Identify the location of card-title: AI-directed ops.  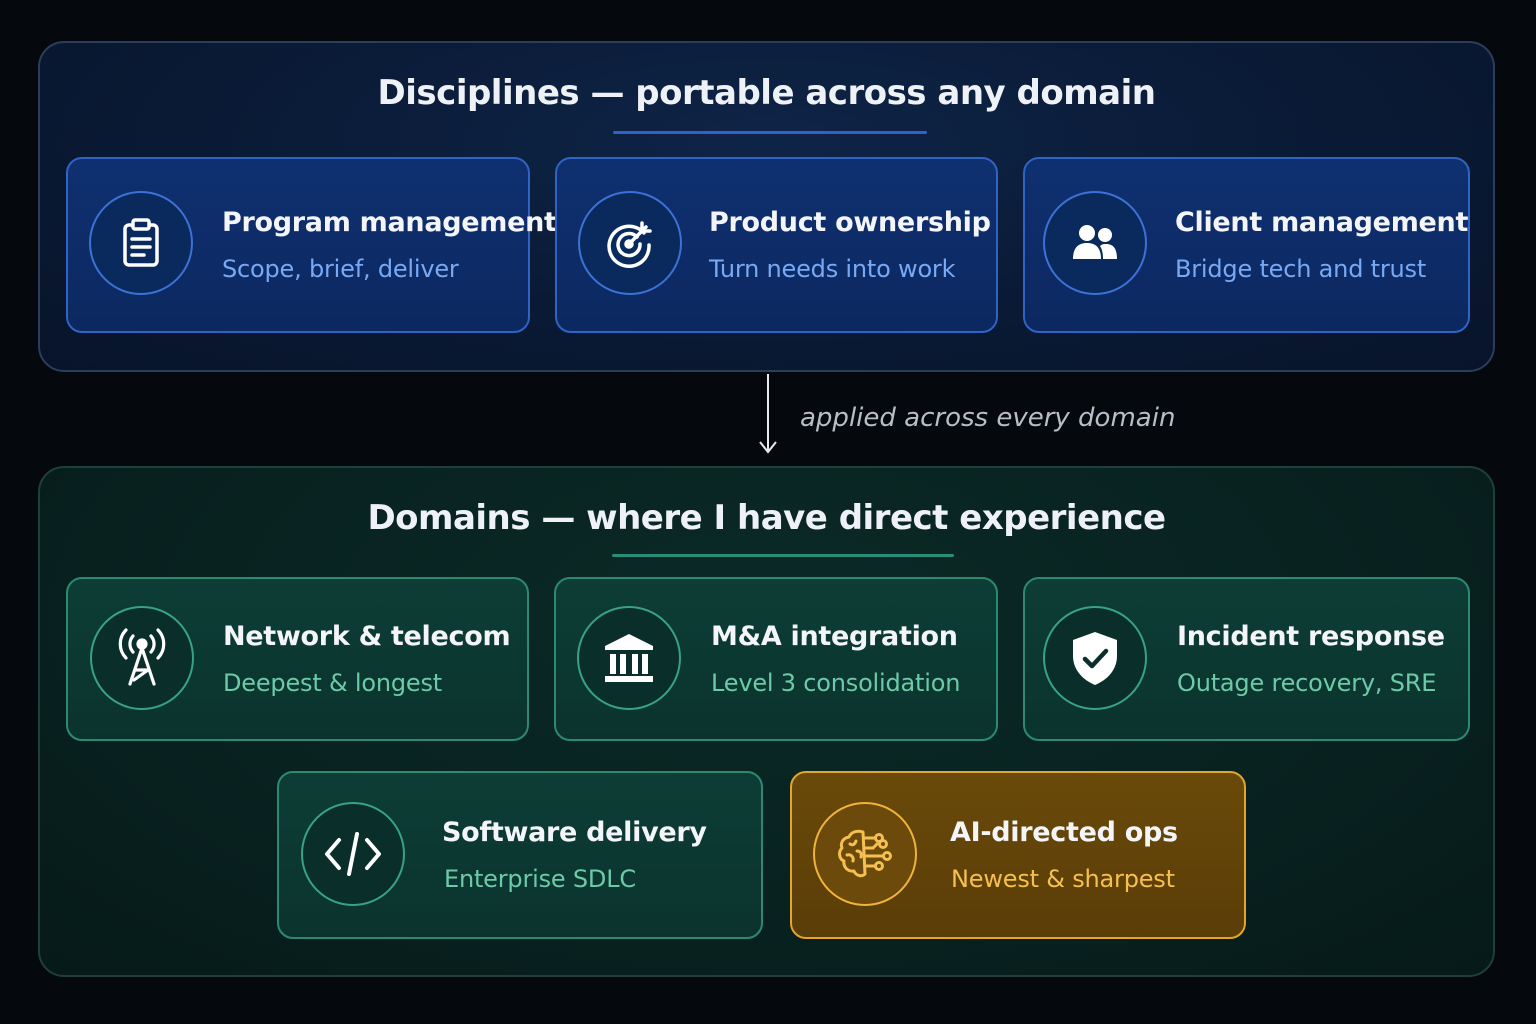
(1064, 832).